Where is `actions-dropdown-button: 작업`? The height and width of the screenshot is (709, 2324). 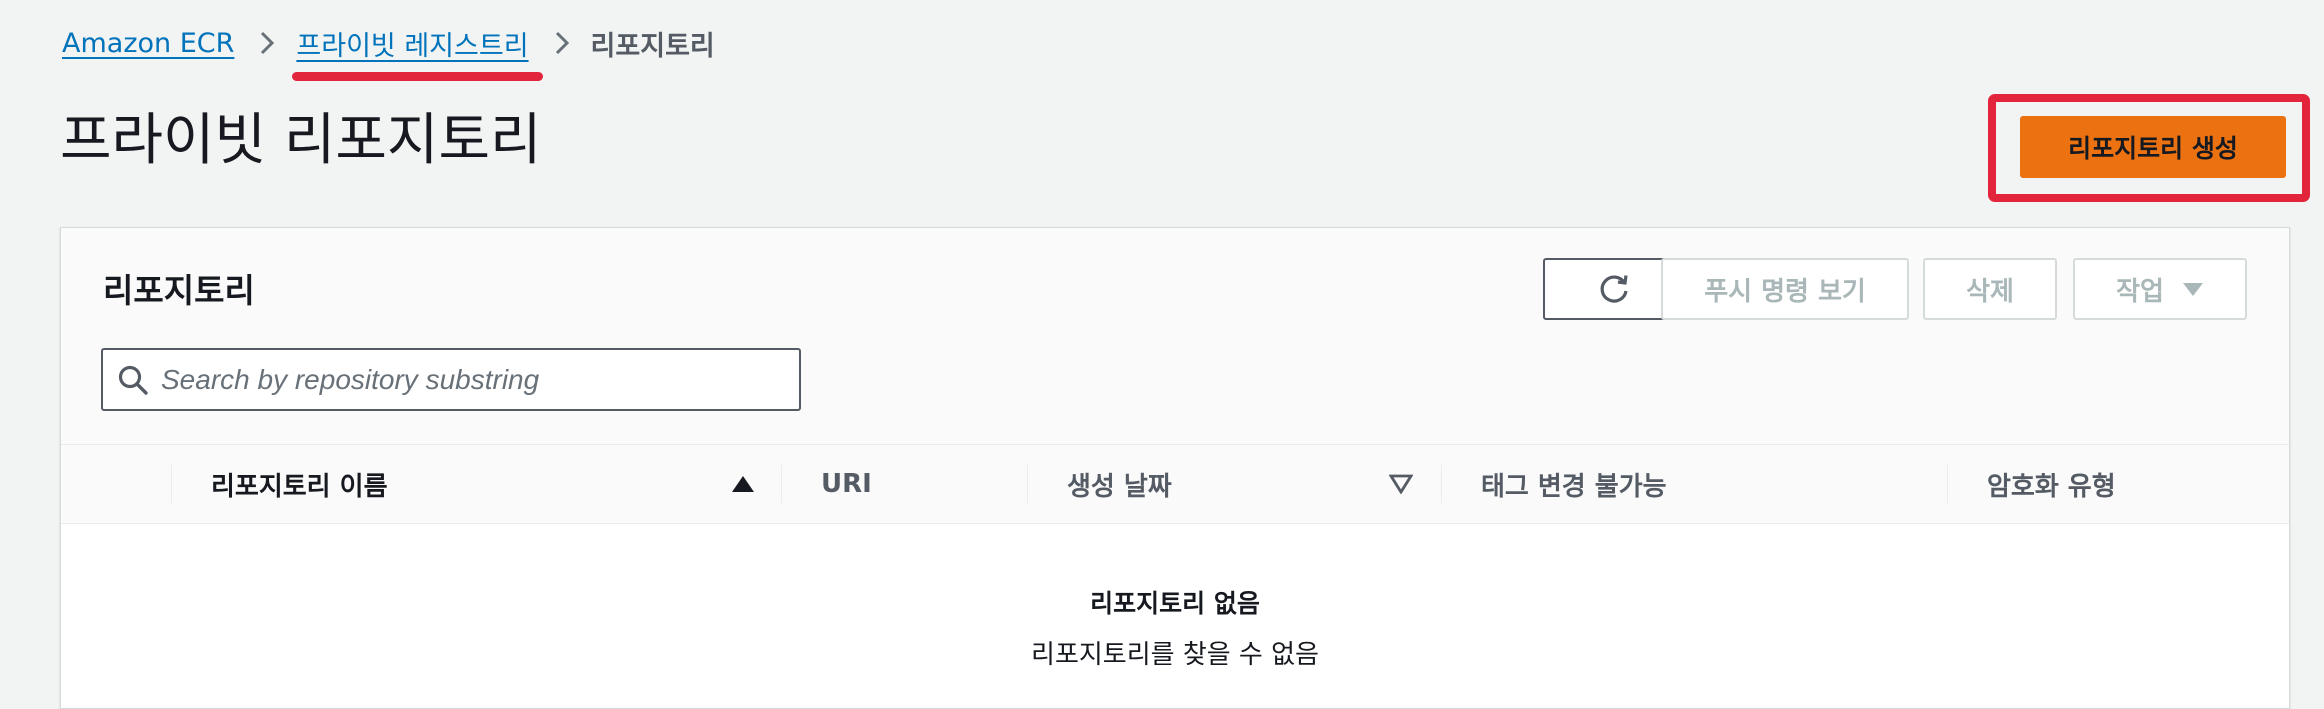 actions-dropdown-button: 작업 is located at coordinates (2160, 289).